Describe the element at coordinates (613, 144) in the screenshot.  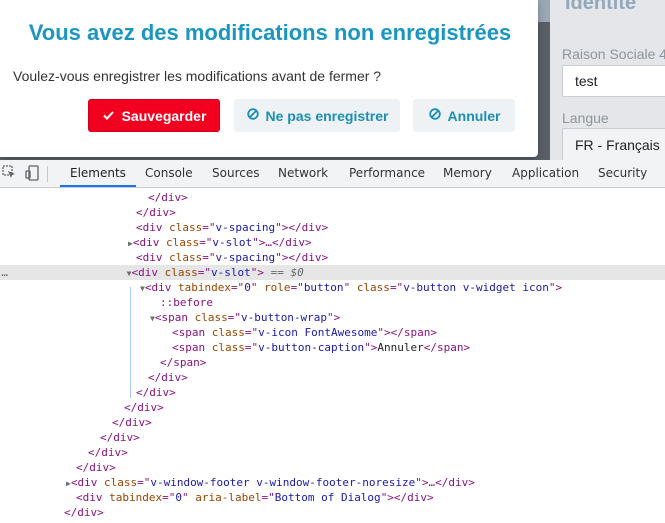
I see `language-select: FR - Français` at that location.